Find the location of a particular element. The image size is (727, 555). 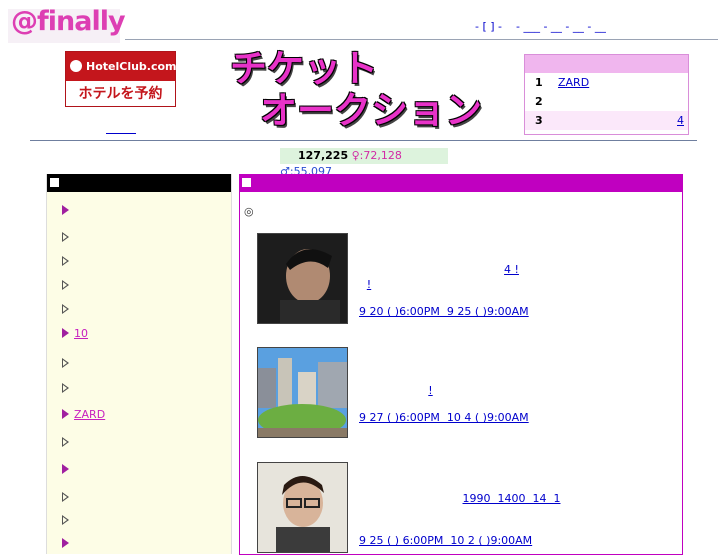

event-desc-line-1: ! is located at coordinates (430, 390).